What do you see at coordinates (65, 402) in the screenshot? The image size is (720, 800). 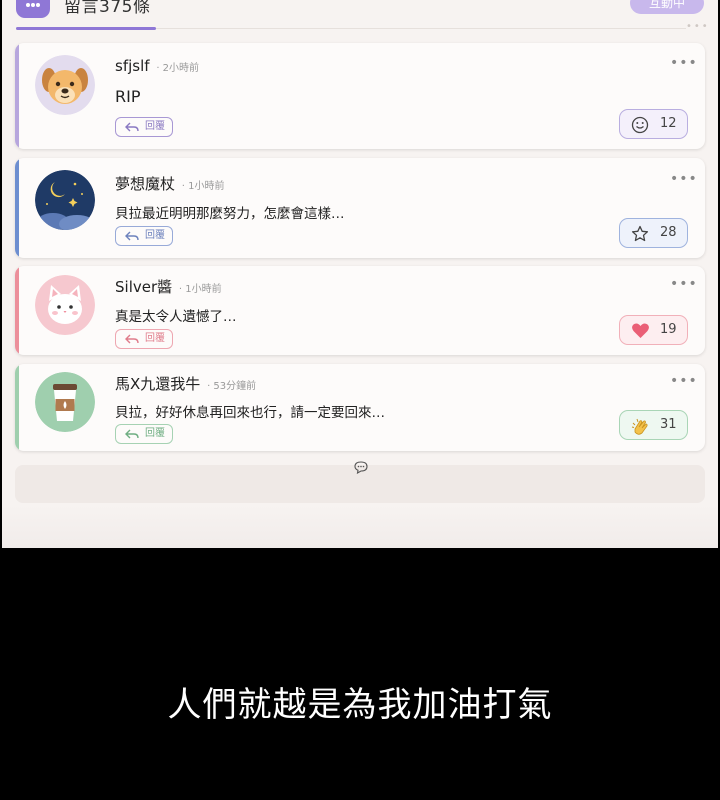 I see `coffee-cup-avatar` at bounding box center [65, 402].